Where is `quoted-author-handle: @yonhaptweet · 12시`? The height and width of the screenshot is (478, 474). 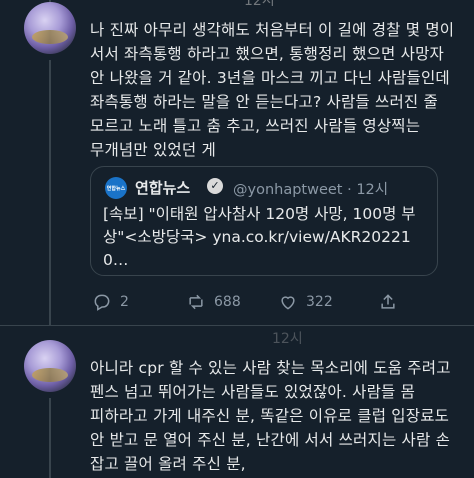
quoted-author-handle: @yonhaptweet · 12시 is located at coordinates (310, 188).